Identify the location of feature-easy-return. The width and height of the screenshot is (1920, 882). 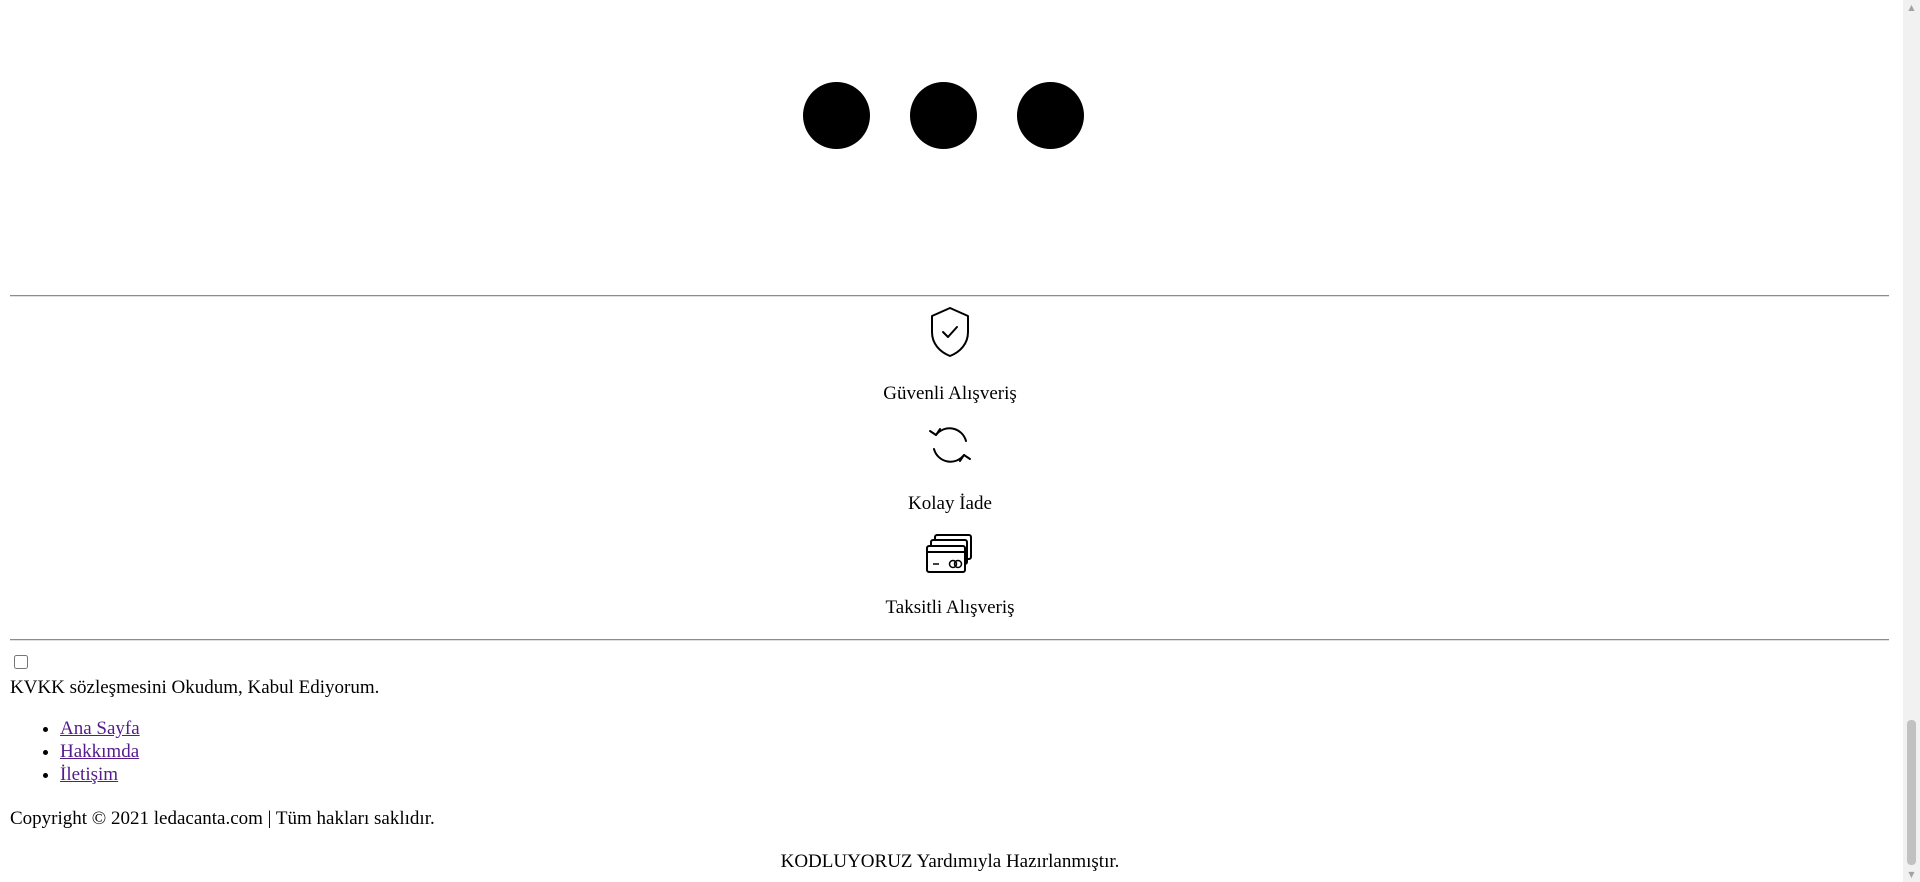
(950, 445).